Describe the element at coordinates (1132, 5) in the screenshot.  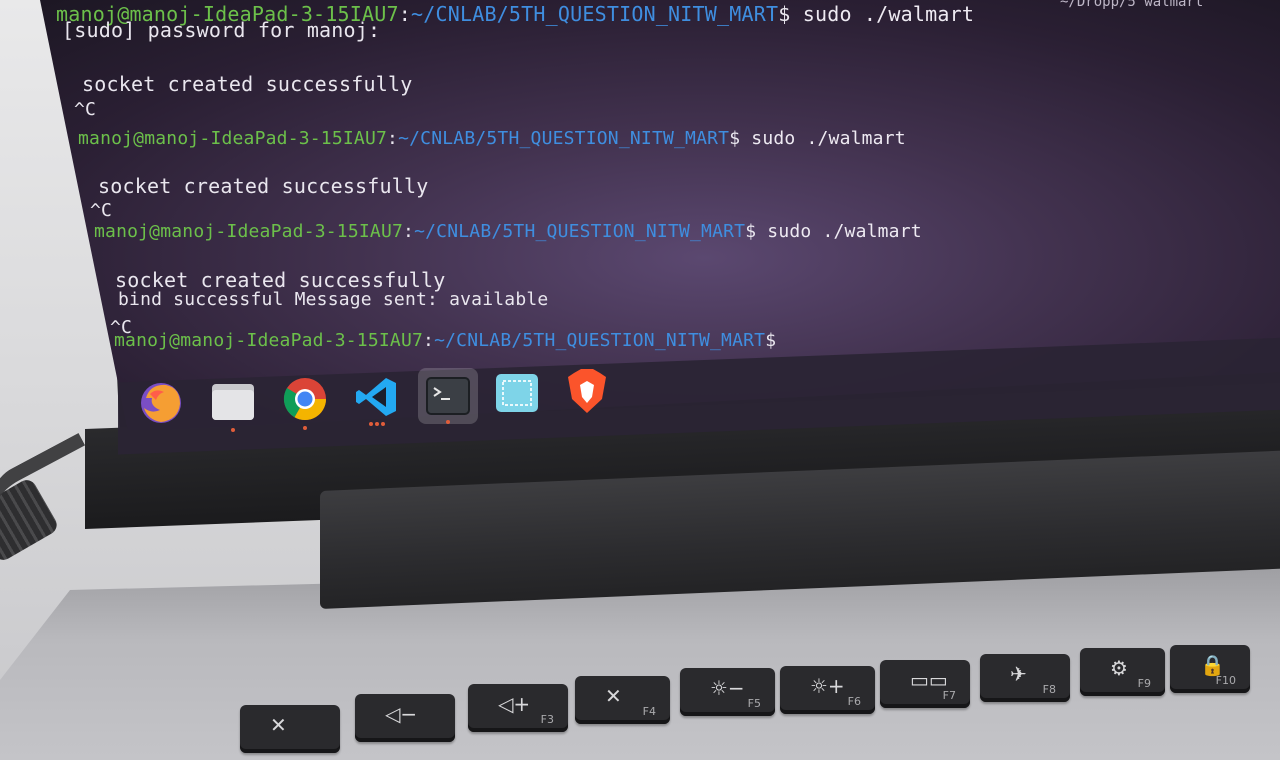
I see `top-right-fragment: ~/Dropp/5 walmart` at that location.